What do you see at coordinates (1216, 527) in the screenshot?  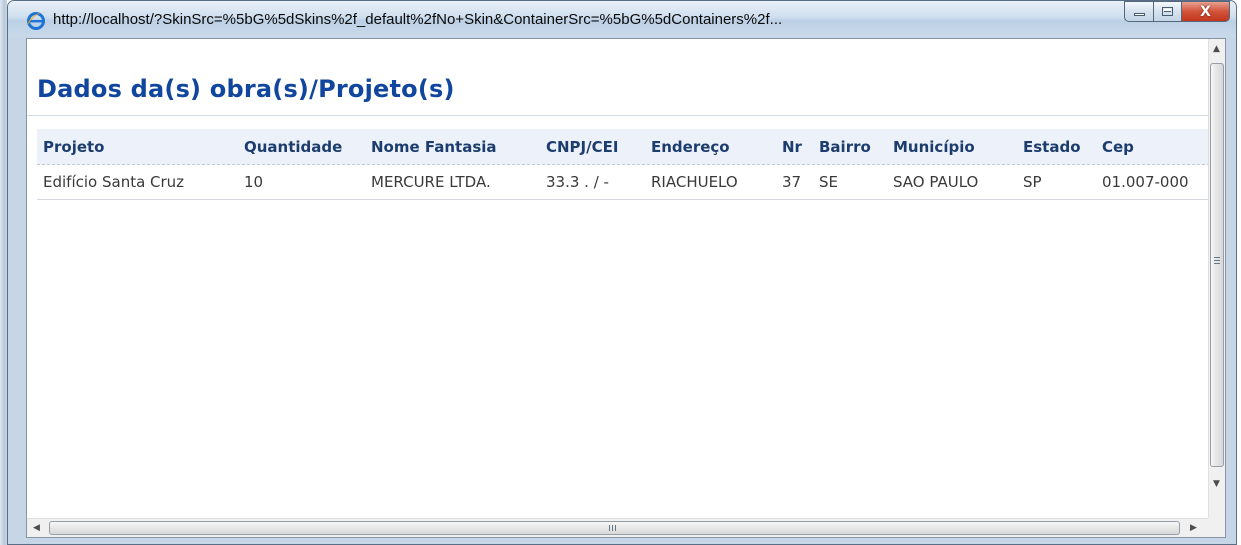 I see `scrollbar-corner` at bounding box center [1216, 527].